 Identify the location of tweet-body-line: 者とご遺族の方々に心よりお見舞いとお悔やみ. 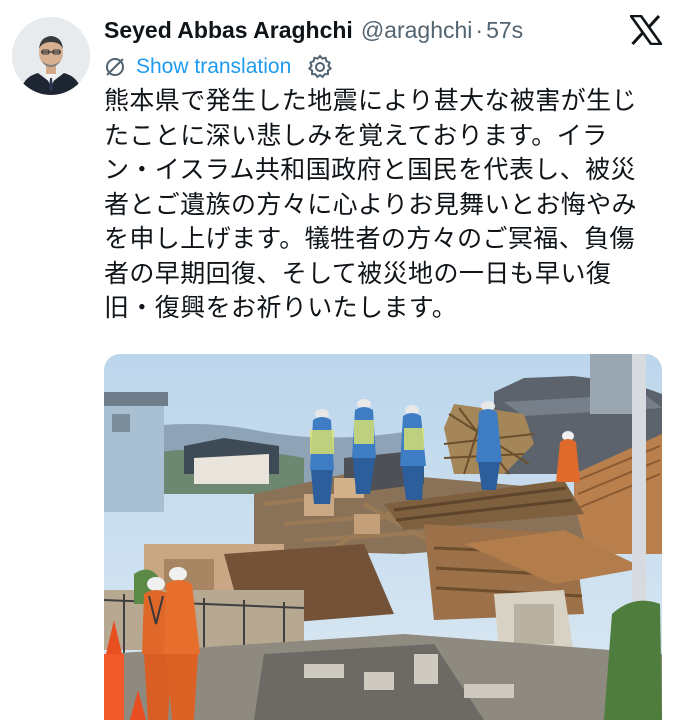
(370, 204).